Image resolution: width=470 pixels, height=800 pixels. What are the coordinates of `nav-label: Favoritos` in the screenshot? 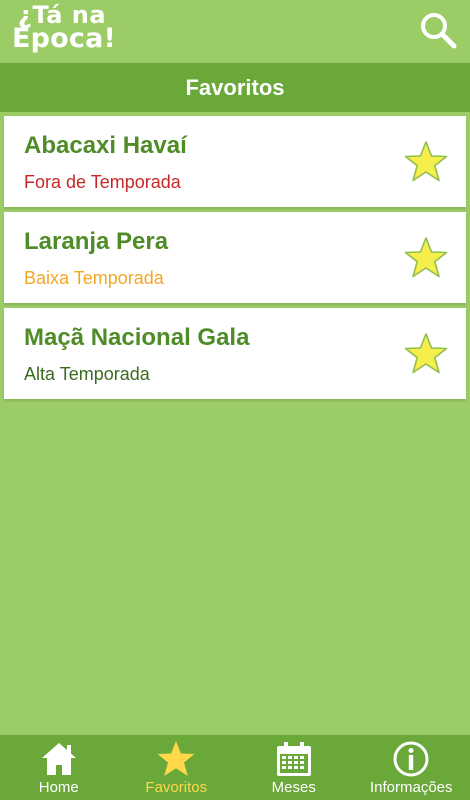 It's located at (176, 787).